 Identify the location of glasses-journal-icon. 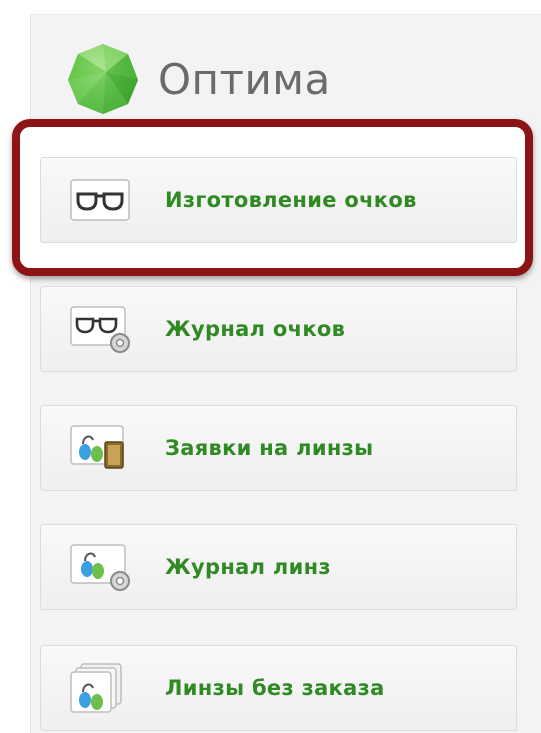
(100, 329).